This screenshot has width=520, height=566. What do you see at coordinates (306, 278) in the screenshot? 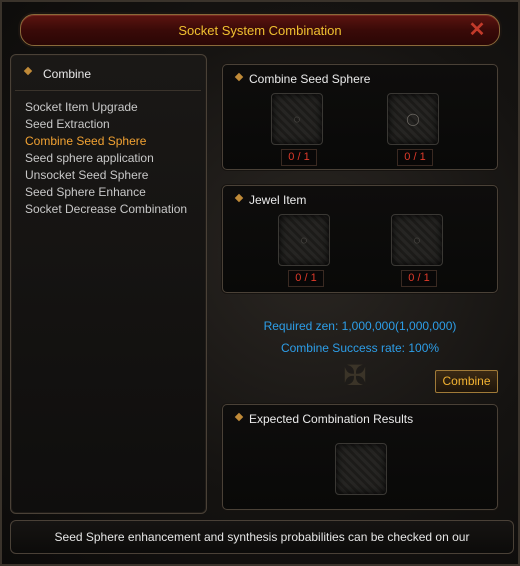
I see `jewel-slot-1-count: 0 / 1` at bounding box center [306, 278].